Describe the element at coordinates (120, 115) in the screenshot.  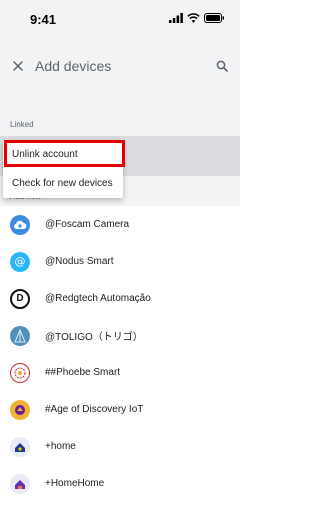
I see `section-linked: Linked` at that location.